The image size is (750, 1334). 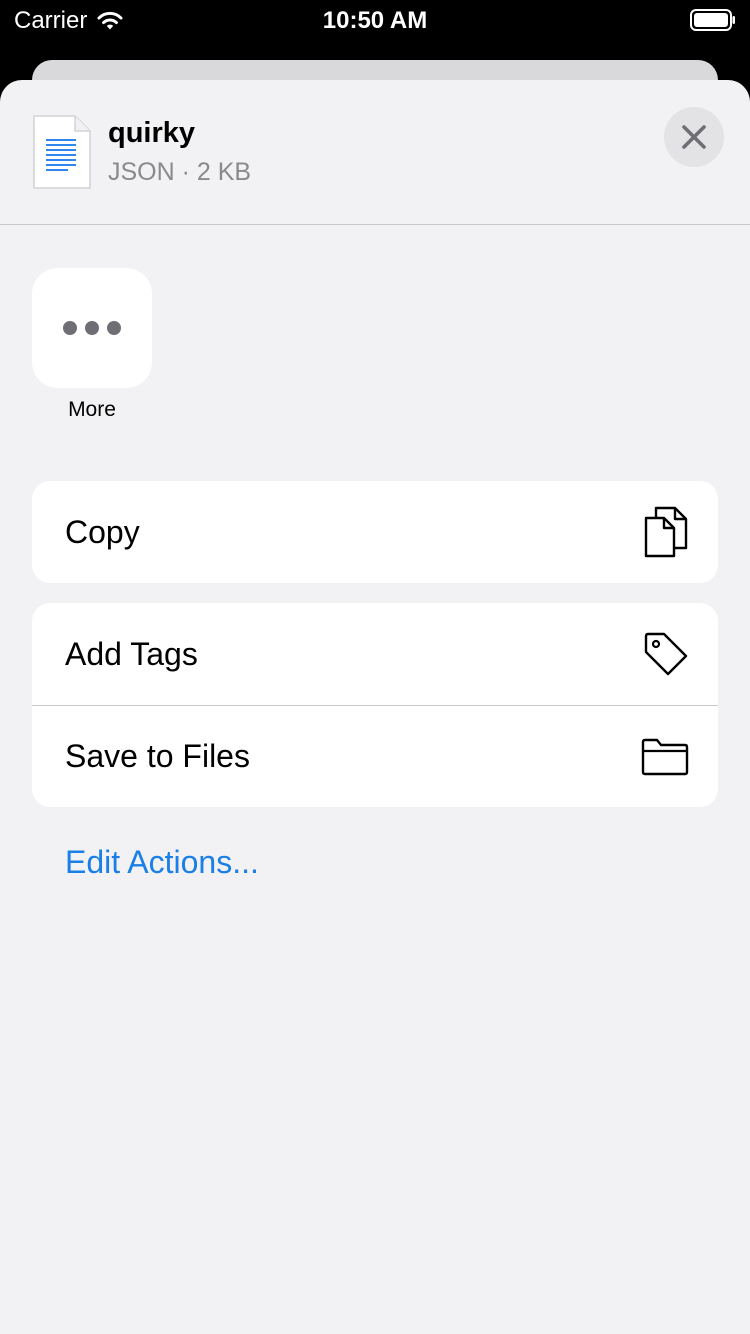 I want to click on add-tags-action-label: Add Tags, so click(x=131, y=653).